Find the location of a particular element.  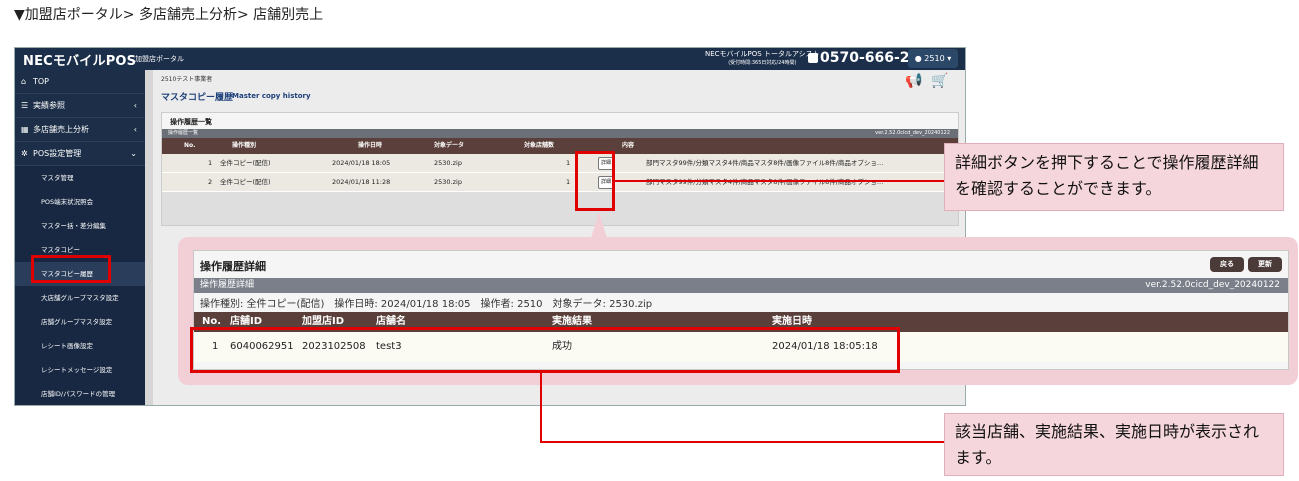

detail-title: 操作履歴詳細 is located at coordinates (233, 266).